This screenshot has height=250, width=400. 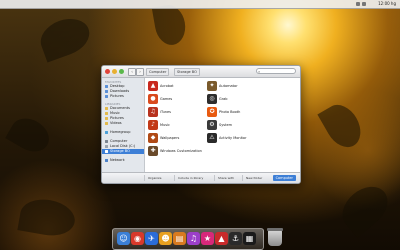 I want to click on file-item-label: Photo Booth, so click(x=230, y=112).